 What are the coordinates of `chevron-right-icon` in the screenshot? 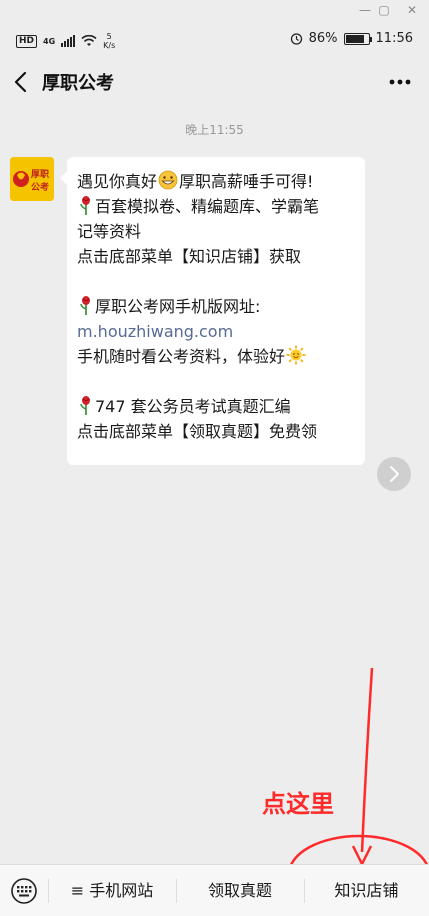 It's located at (394, 474).